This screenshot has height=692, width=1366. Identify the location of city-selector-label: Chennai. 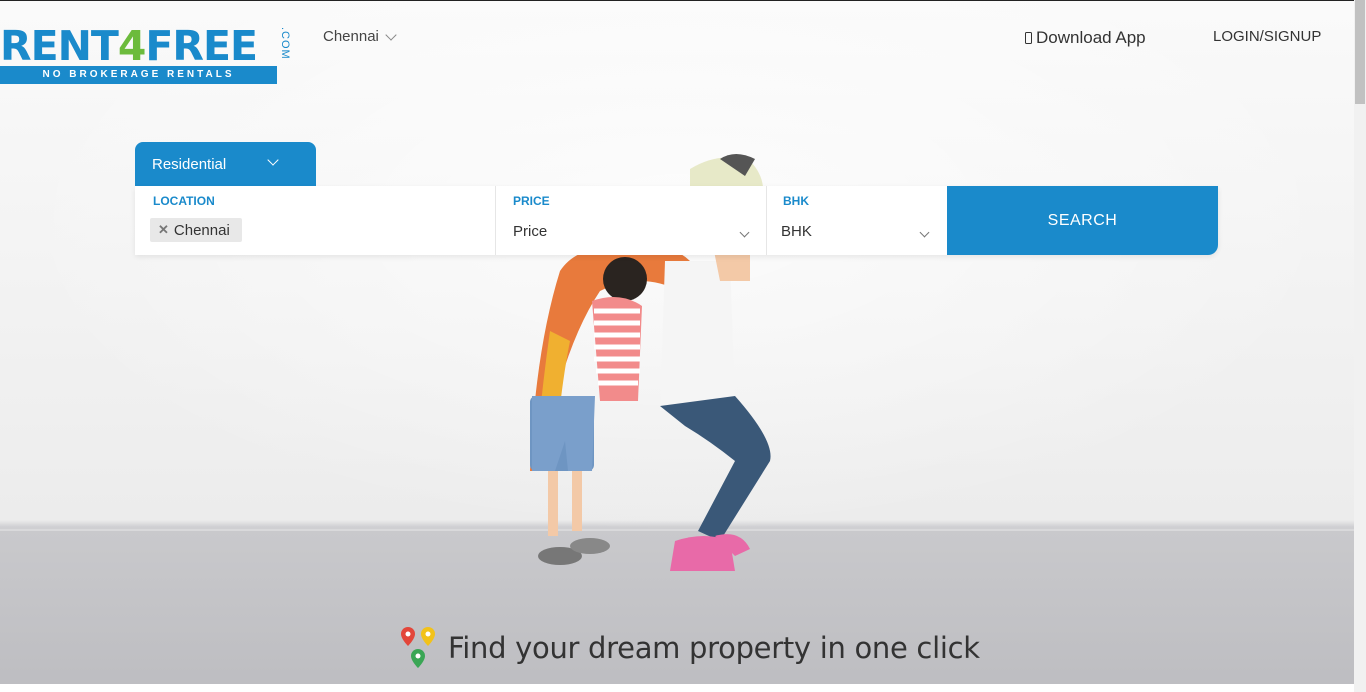
(351, 36).